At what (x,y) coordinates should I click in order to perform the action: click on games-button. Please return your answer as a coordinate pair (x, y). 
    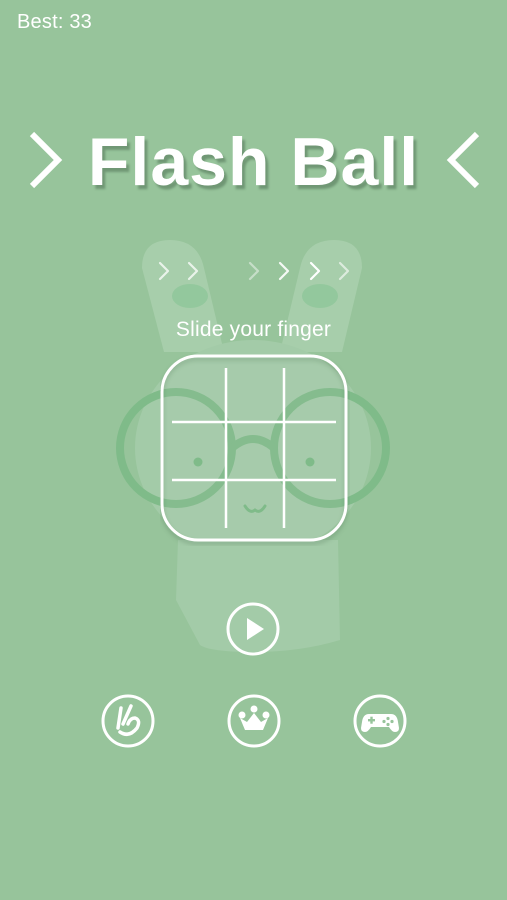
    Looking at the image, I should click on (380, 721).